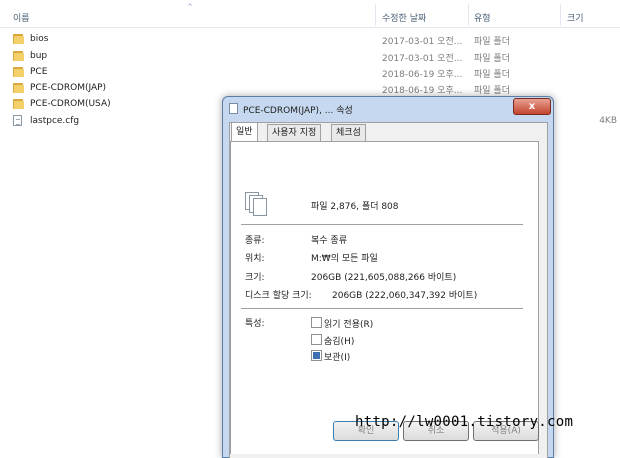 The height and width of the screenshot is (458, 620). Describe the element at coordinates (355, 207) in the screenshot. I see `summary-text: 파일 2,876, 폴더 808` at that location.